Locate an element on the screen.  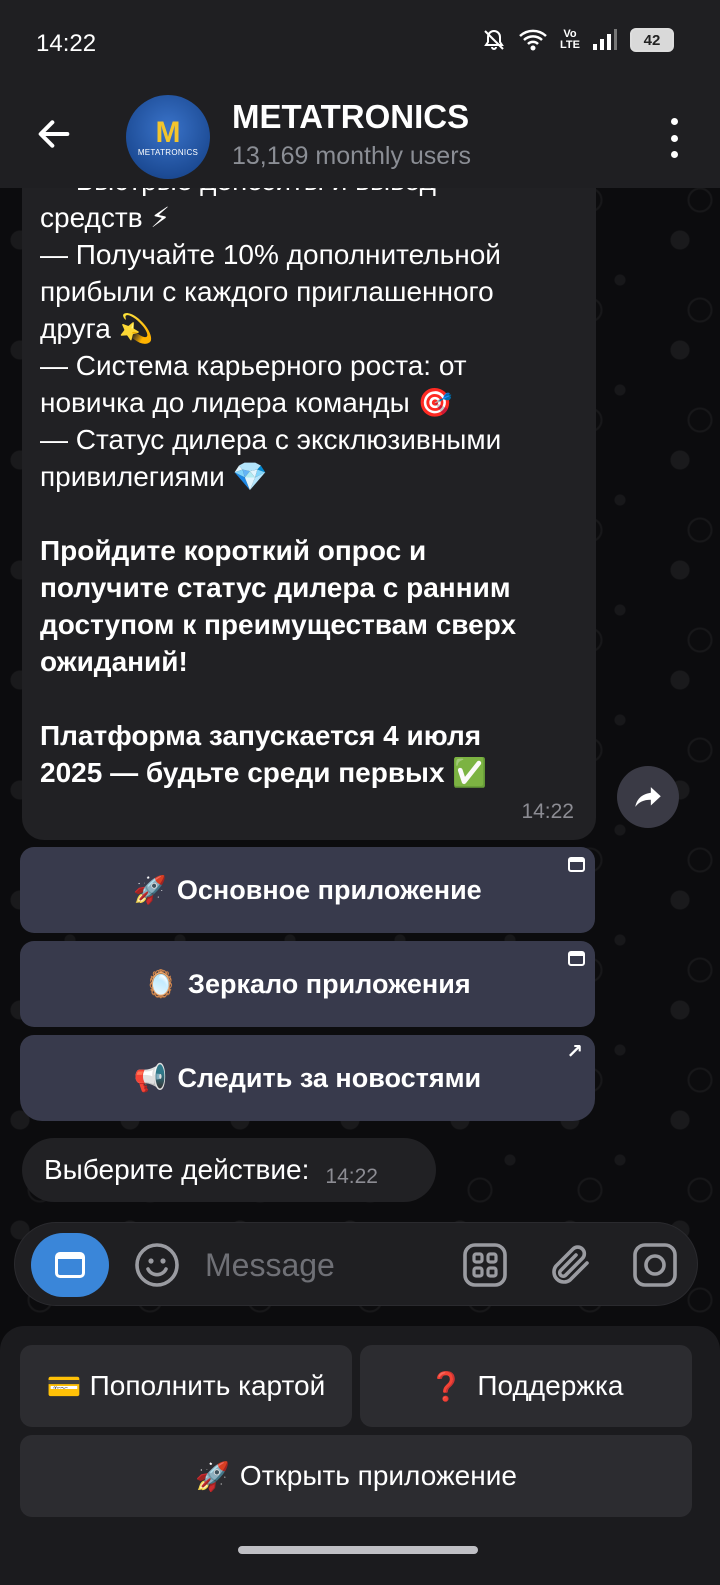
avatar-logo-letter: M is located at coordinates (168, 132).